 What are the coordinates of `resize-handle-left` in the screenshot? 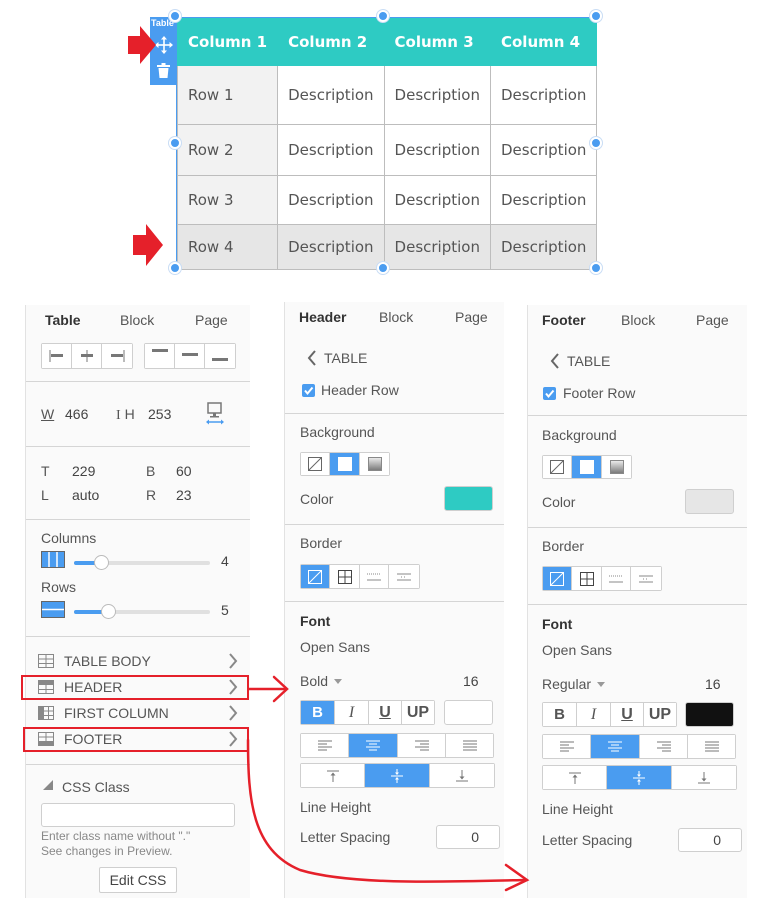 It's located at (175, 143).